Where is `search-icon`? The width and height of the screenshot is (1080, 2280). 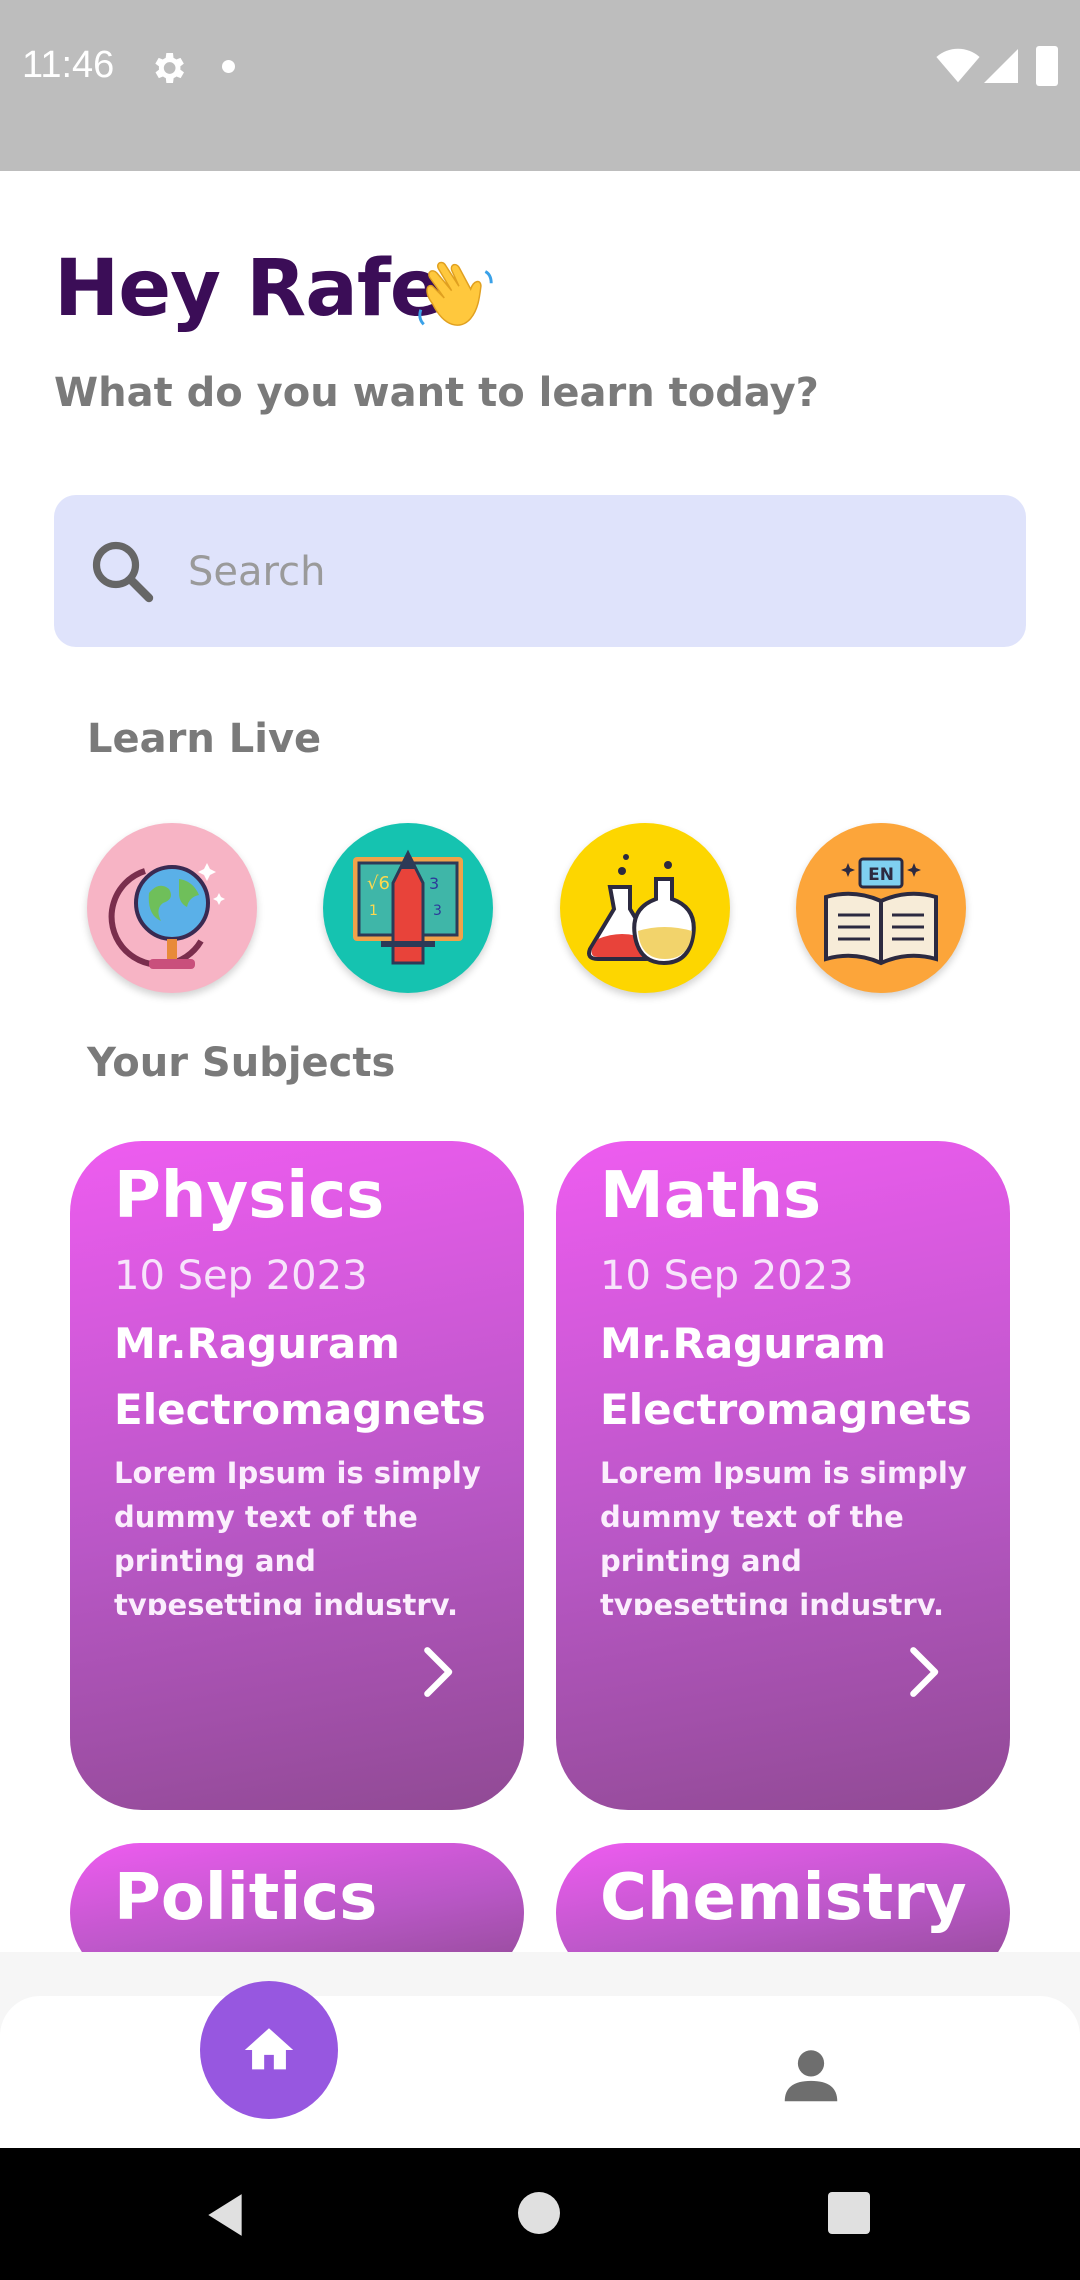
search-icon is located at coordinates (123, 572).